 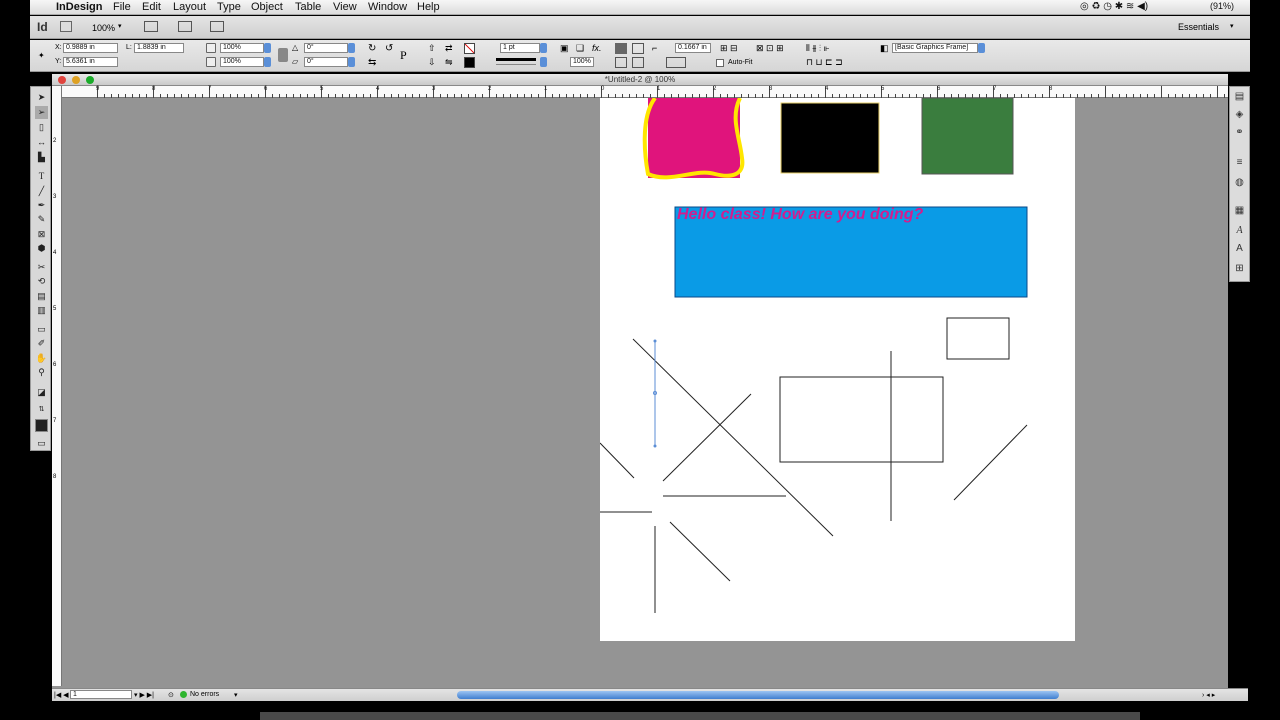 What do you see at coordinates (516, 61) in the screenshot?
I see `stroke-type-preview` at bounding box center [516, 61].